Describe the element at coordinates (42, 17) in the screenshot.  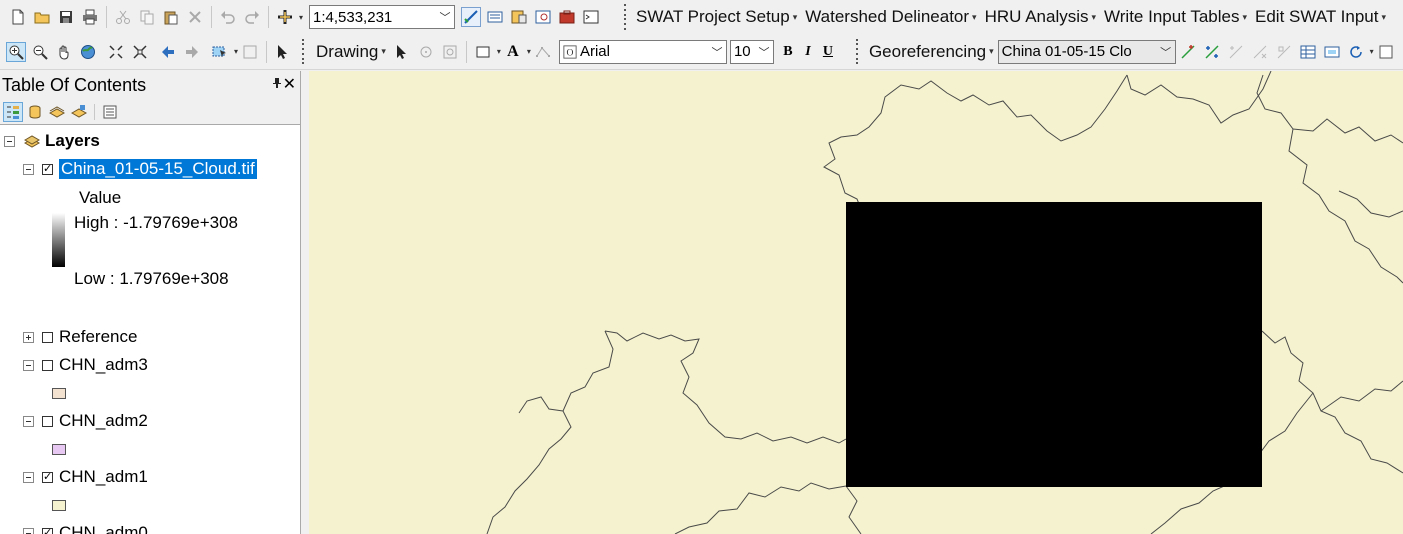
I see `open-folder-icon` at that location.